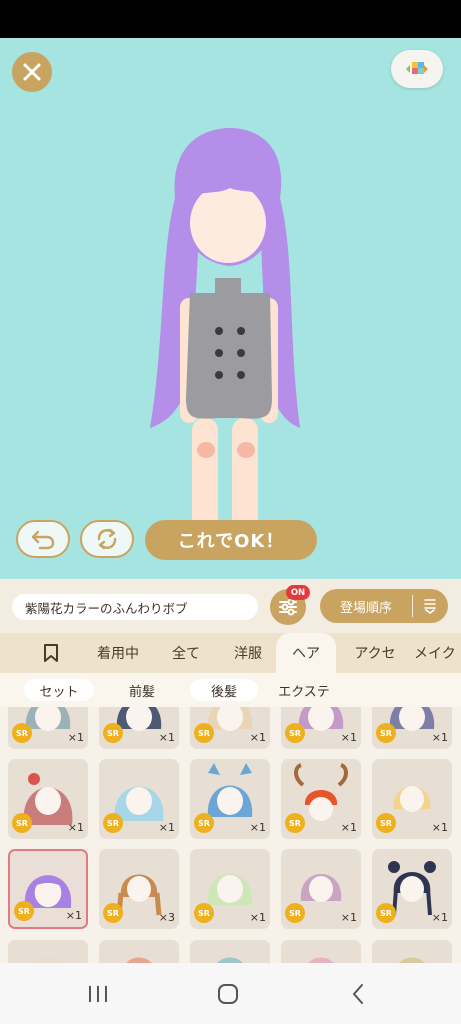  I want to click on sliders-icon, so click(288, 607).